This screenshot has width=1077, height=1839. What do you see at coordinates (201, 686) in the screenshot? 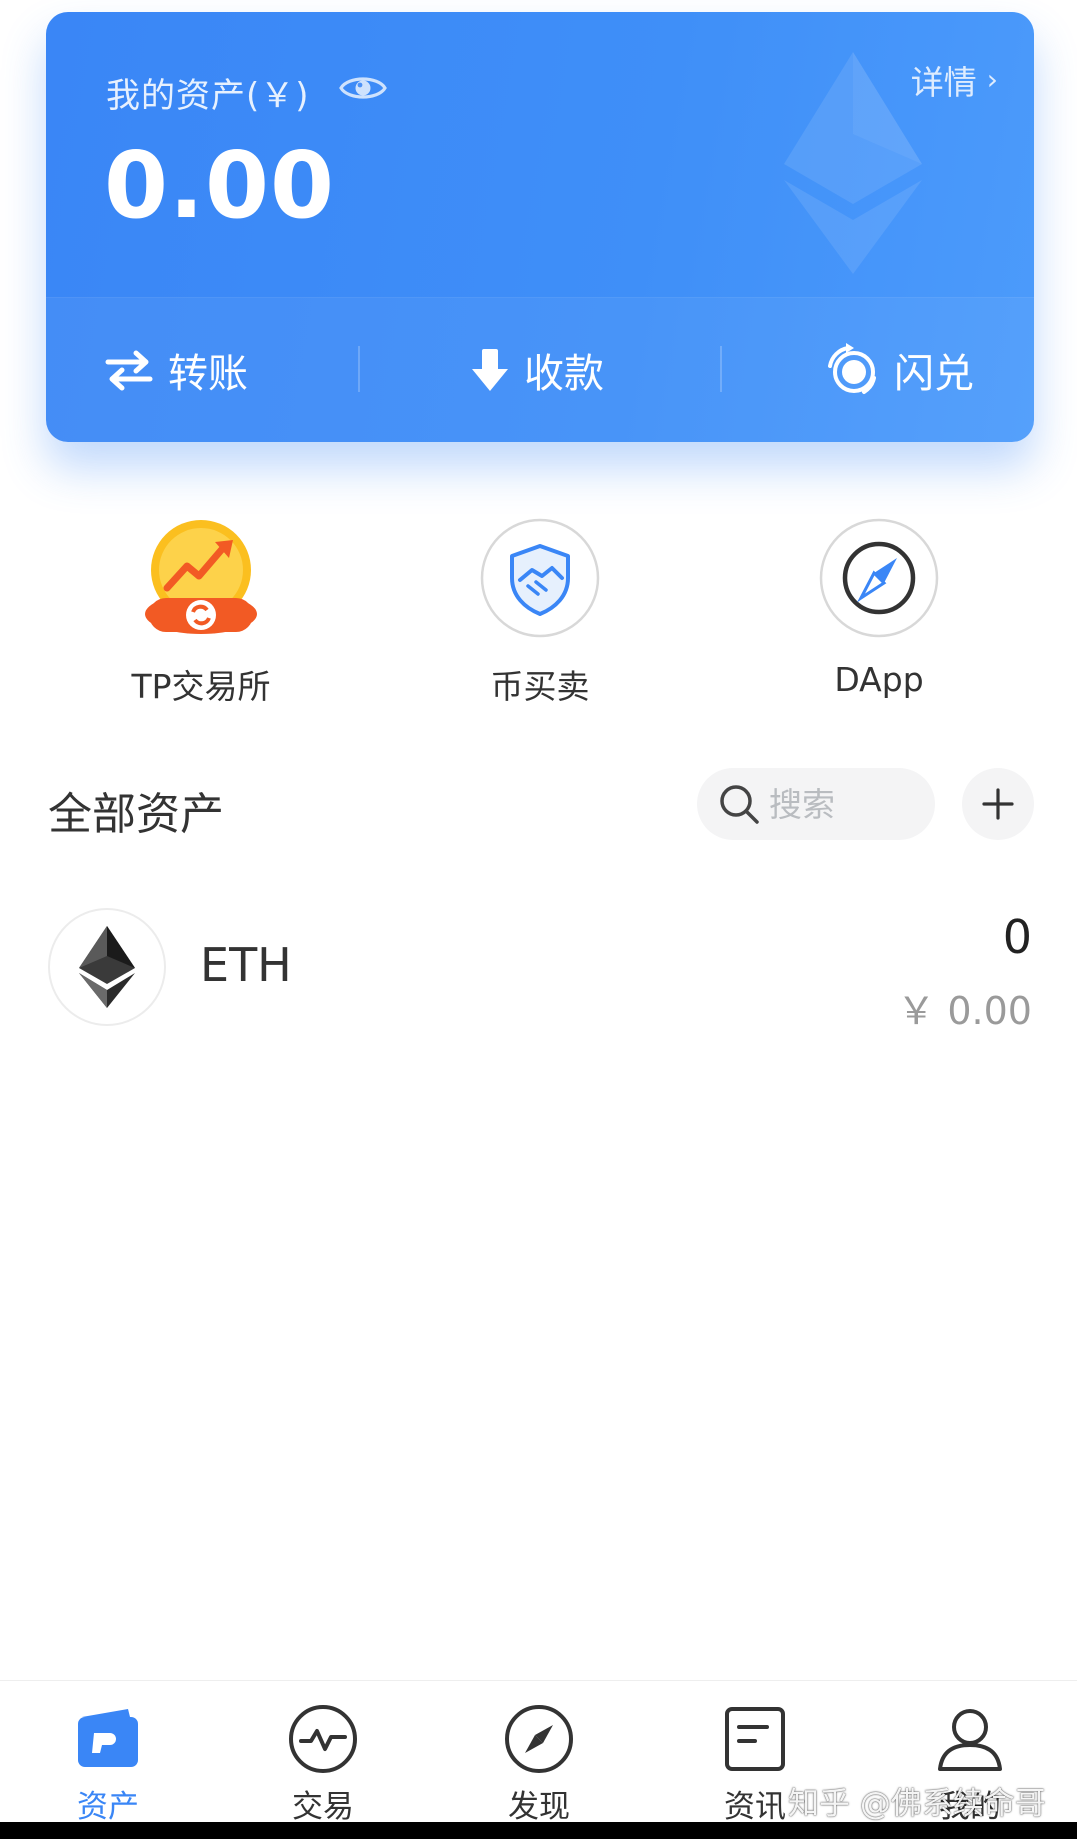
I see `shortcut-label: TP交易所` at bounding box center [201, 686].